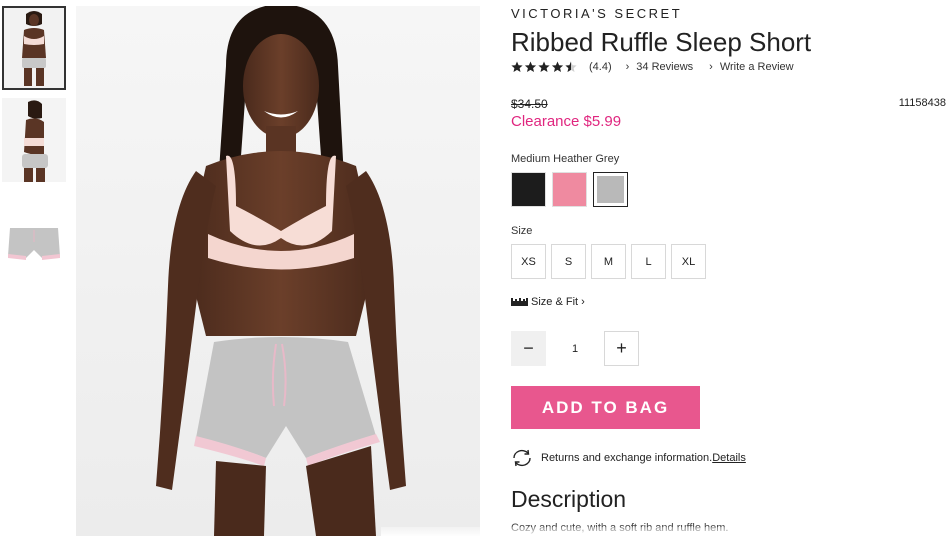 Image resolution: width=948 pixels, height=536 pixels. What do you see at coordinates (528, 189) in the screenshot?
I see `swatch-black` at bounding box center [528, 189].